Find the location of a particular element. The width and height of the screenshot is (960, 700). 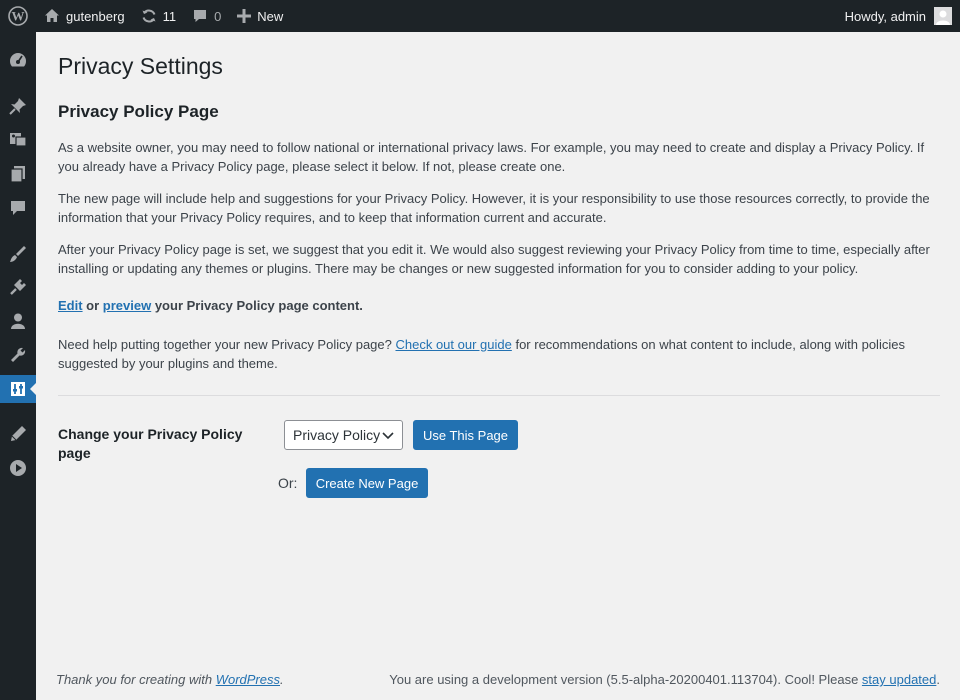

or-label: Or: is located at coordinates (288, 483).